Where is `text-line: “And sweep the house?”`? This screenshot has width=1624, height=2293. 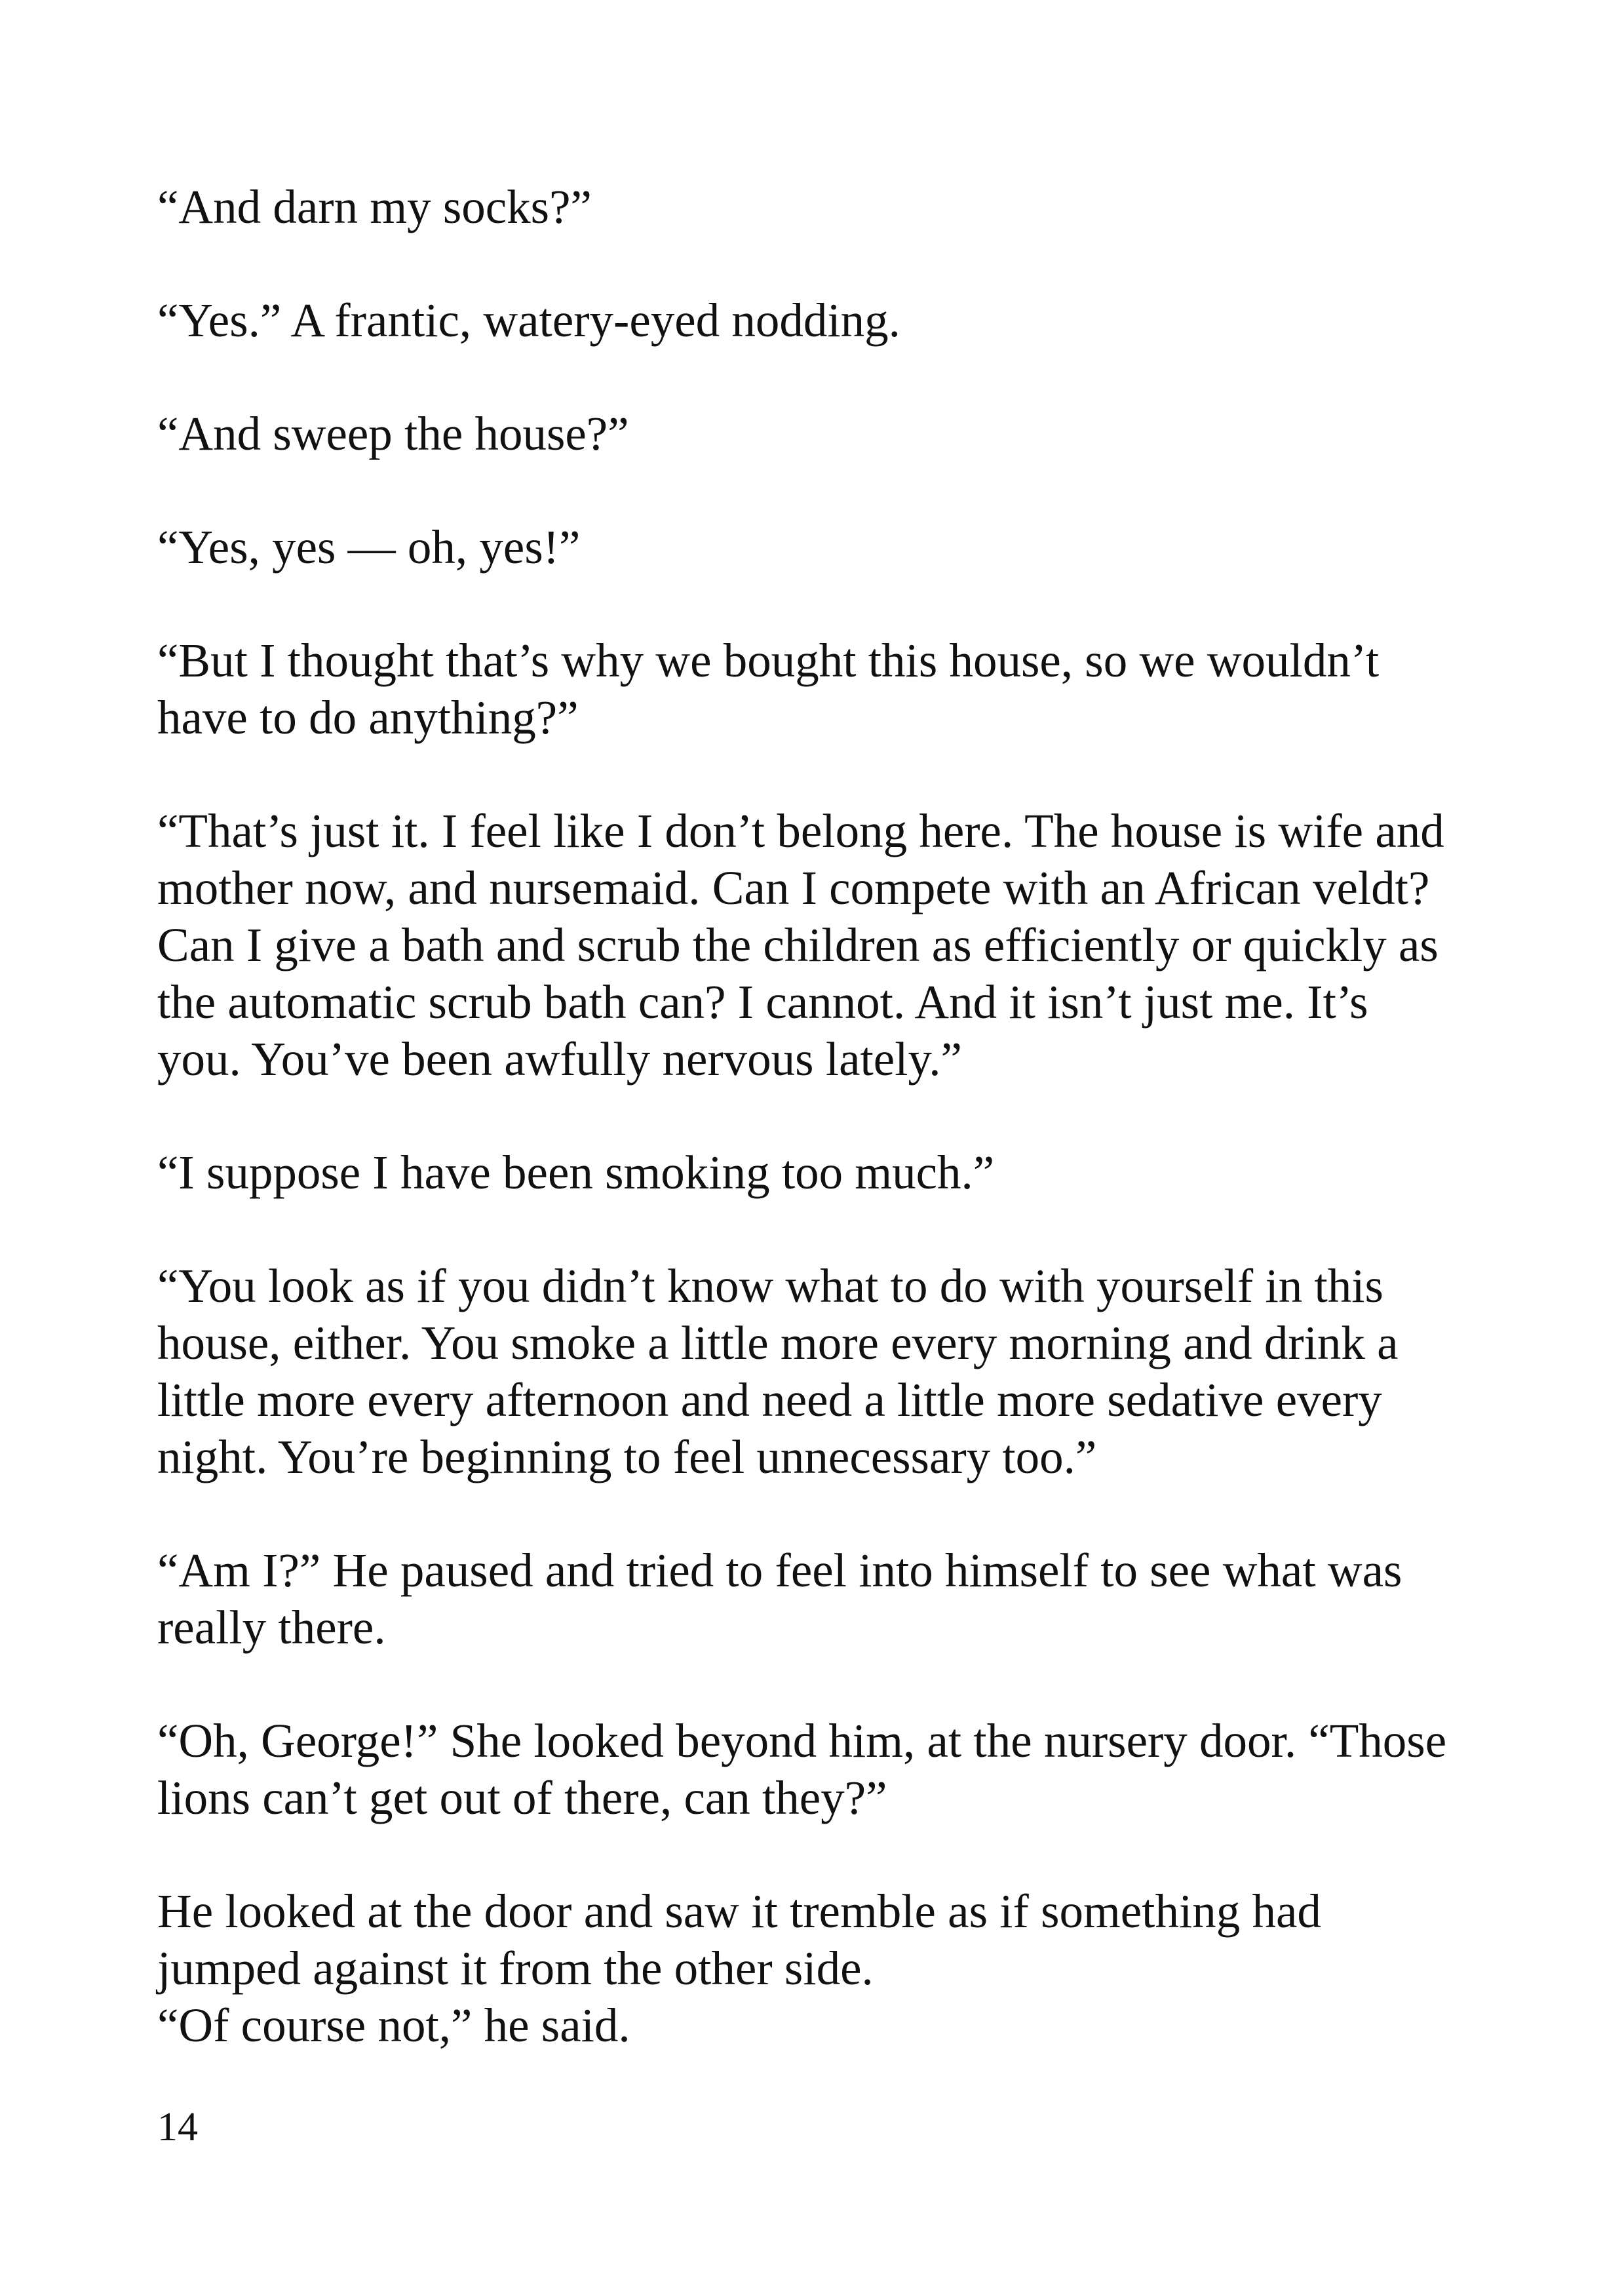 text-line: “And sweep the house?” is located at coordinates (393, 434).